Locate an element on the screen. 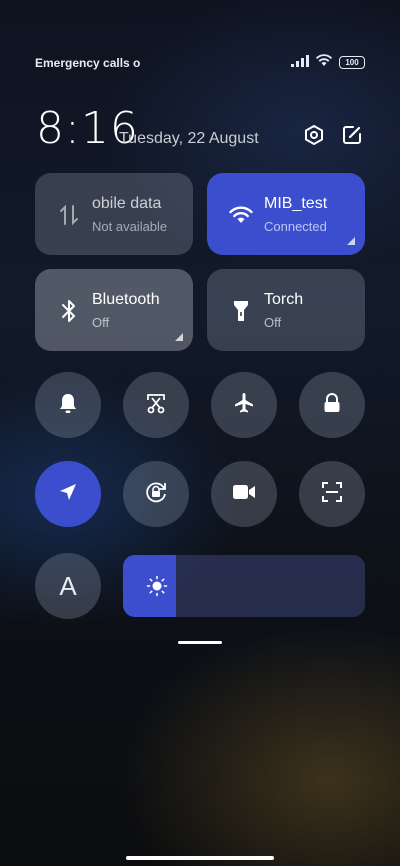  toggle-rotation-lock is located at coordinates (156, 494).